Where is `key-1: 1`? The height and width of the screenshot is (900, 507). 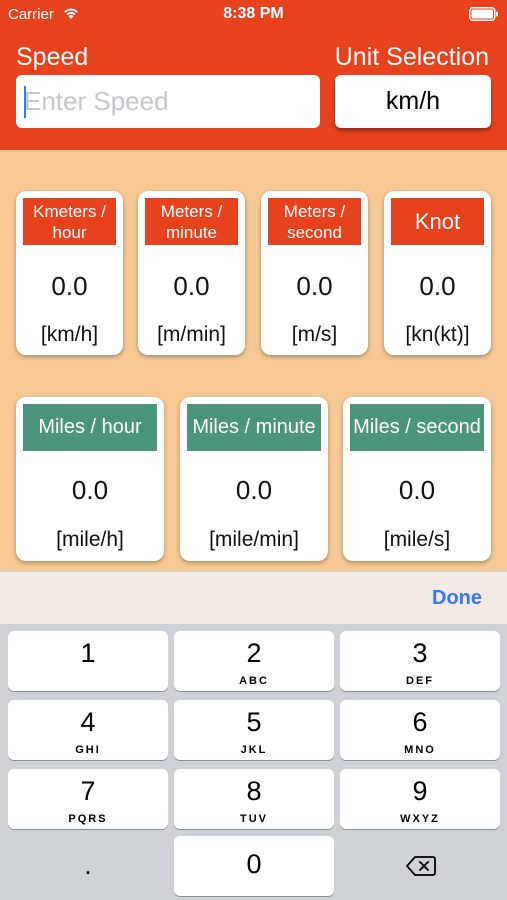
key-1: 1 is located at coordinates (88, 661).